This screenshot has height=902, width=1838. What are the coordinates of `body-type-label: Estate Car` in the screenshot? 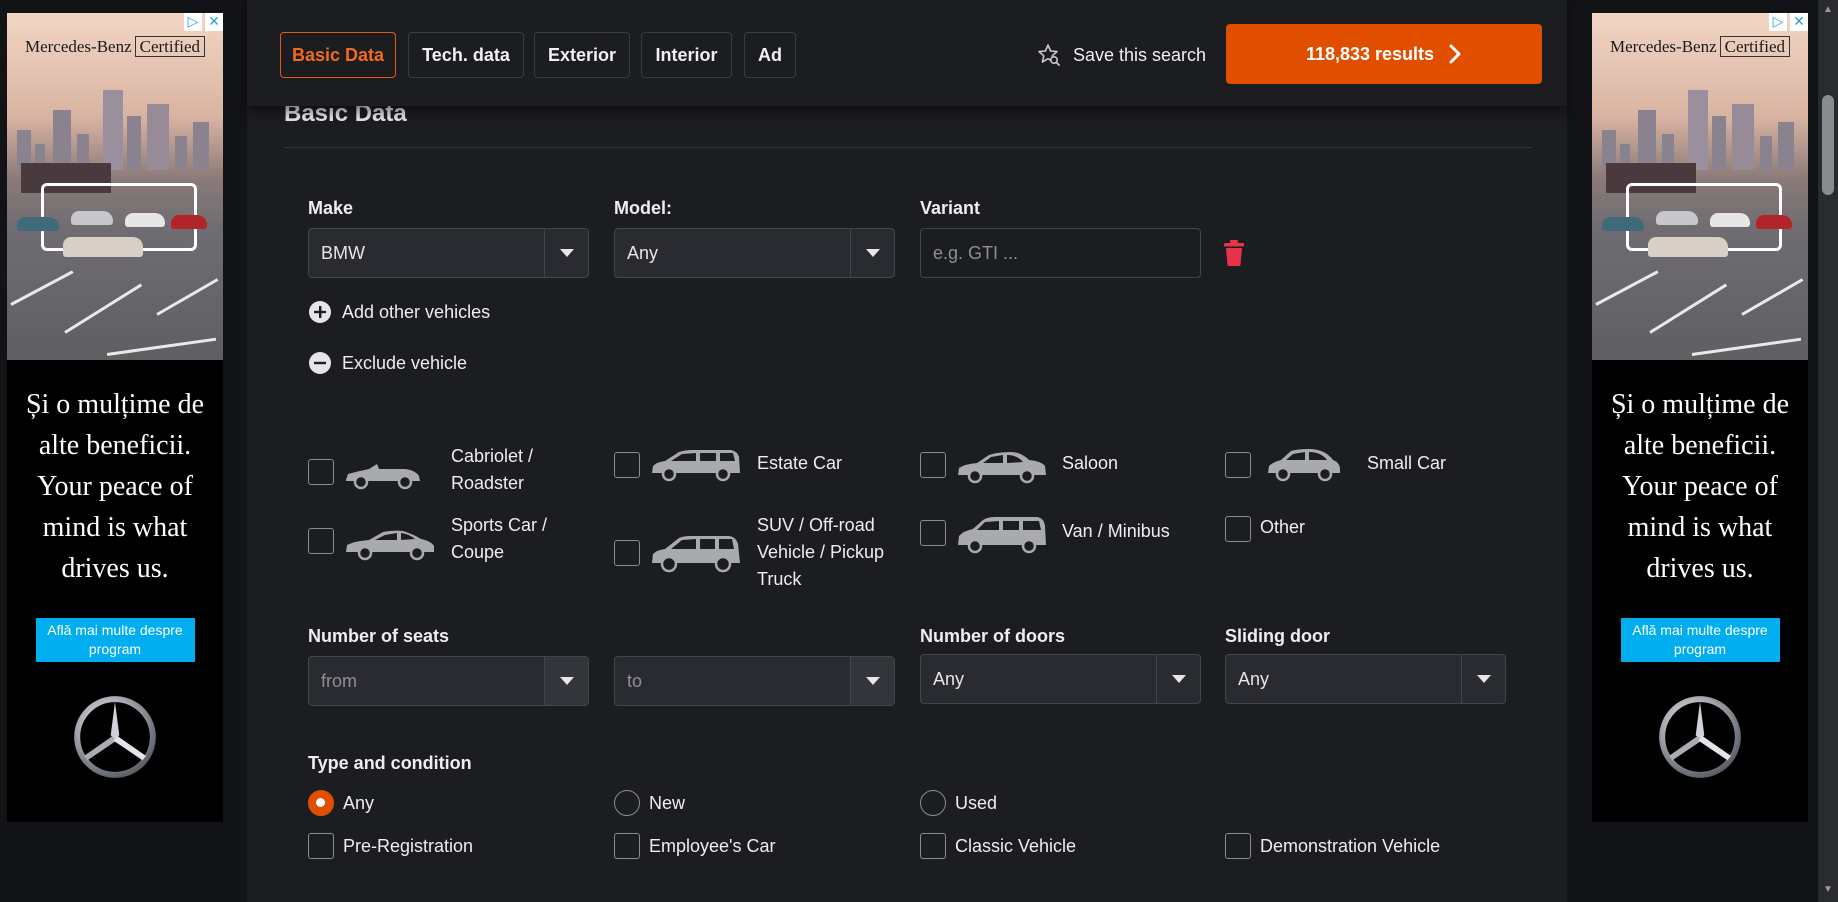 It's located at (800, 463).